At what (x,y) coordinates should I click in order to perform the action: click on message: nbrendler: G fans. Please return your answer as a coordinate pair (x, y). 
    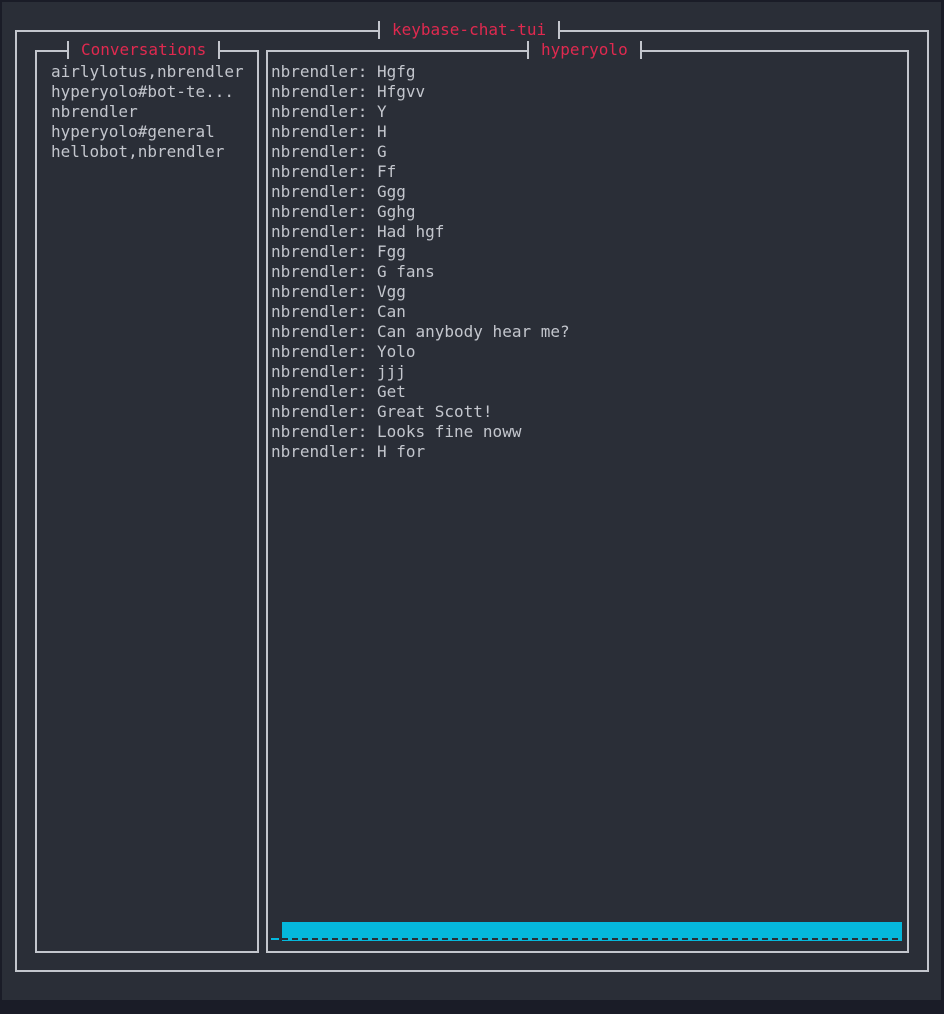
    Looking at the image, I should click on (353, 271).